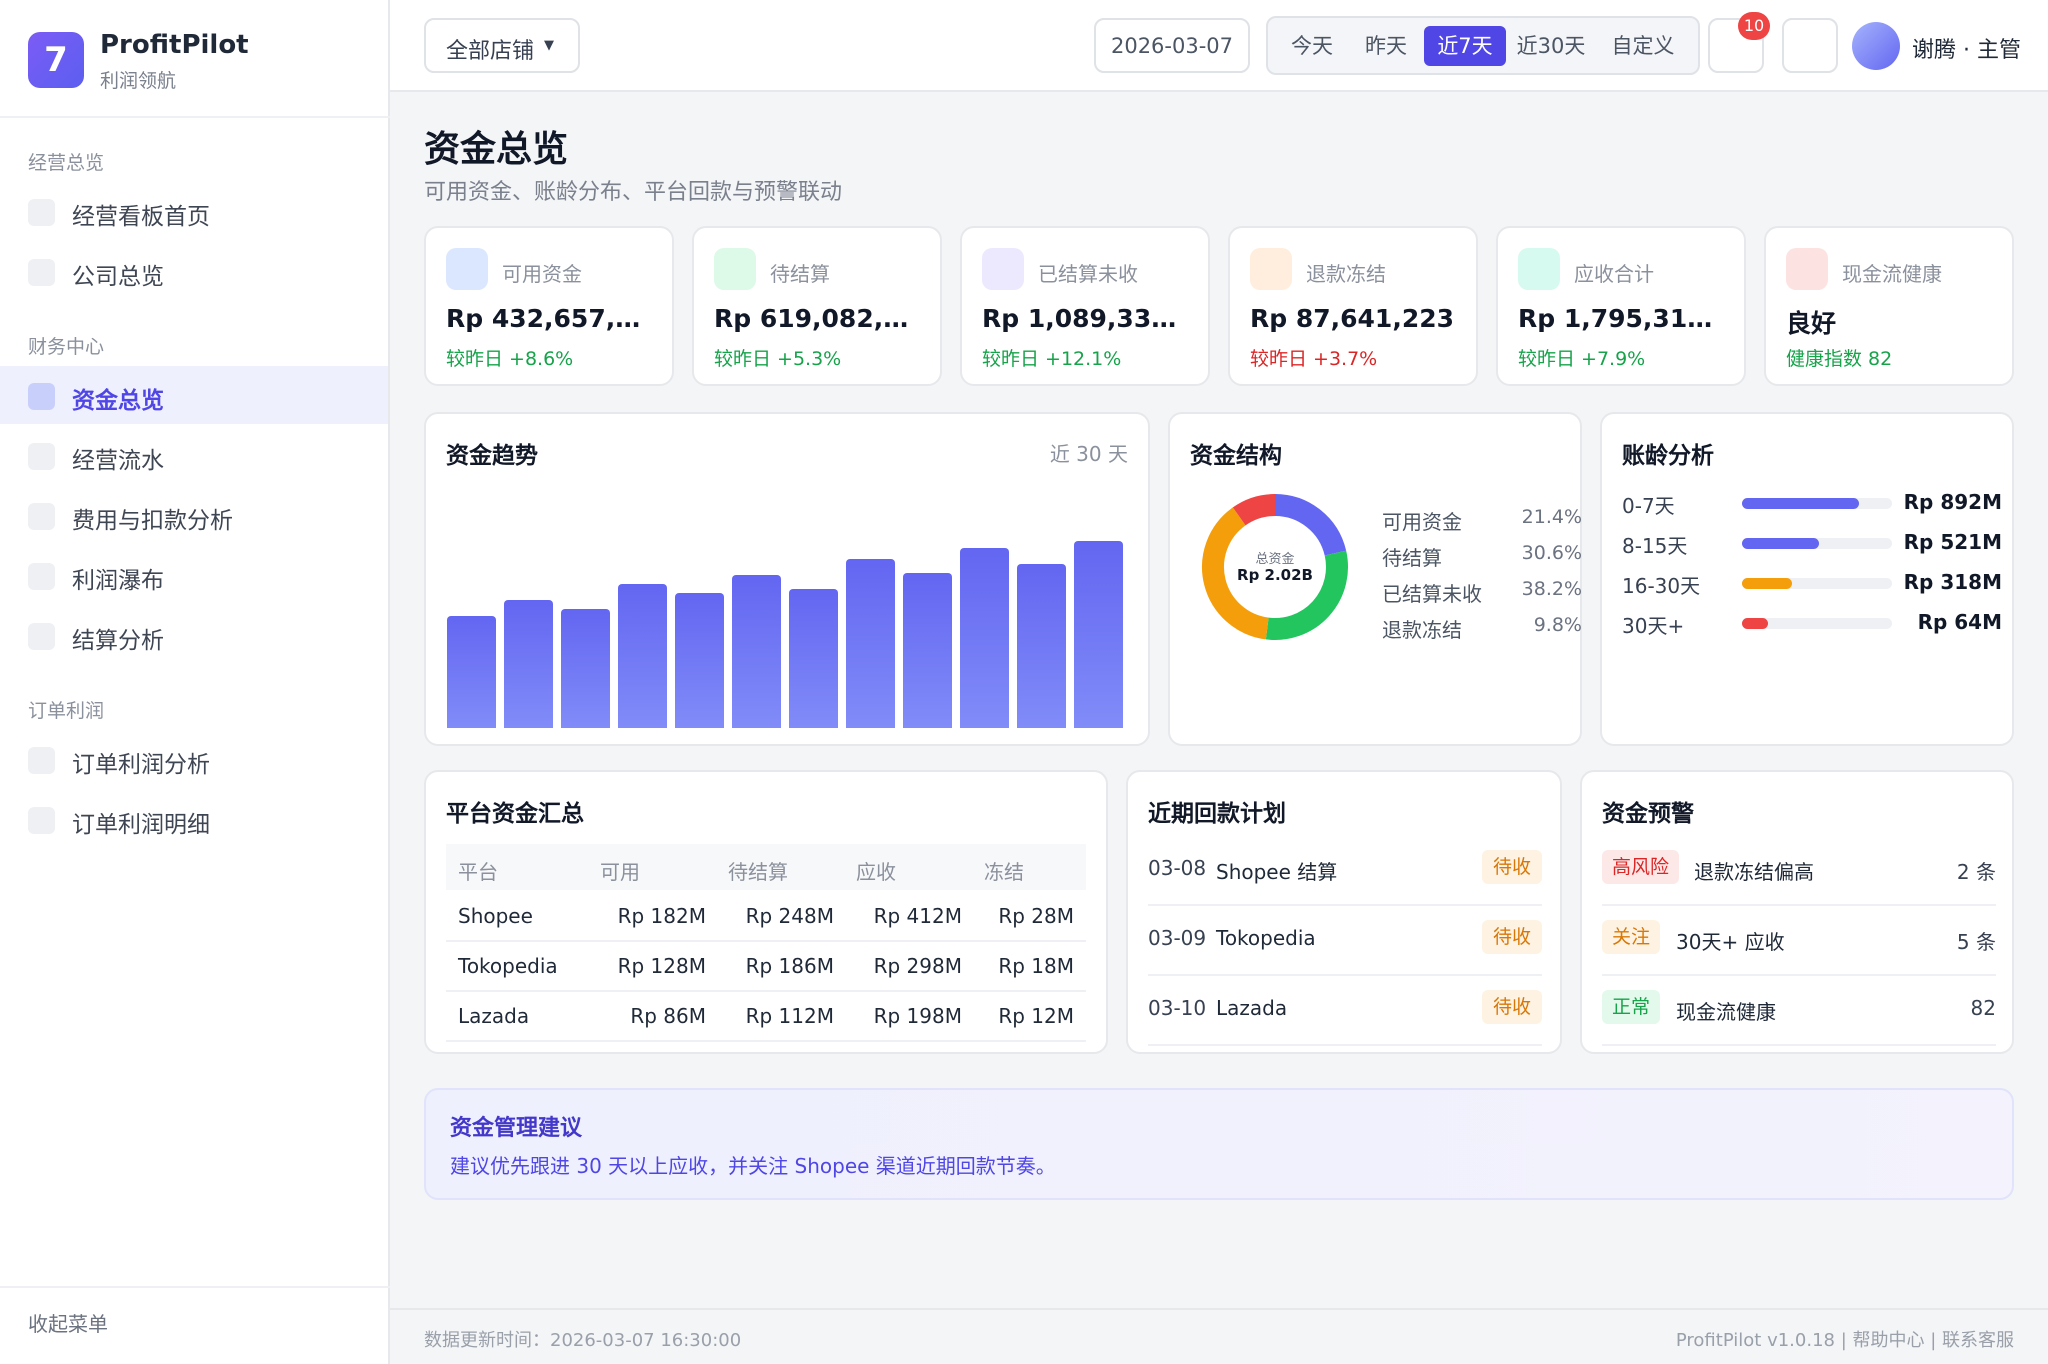 The image size is (2048, 1364). Describe the element at coordinates (1551, 517) in the screenshot. I see `legend-pct: 21.4%` at that location.